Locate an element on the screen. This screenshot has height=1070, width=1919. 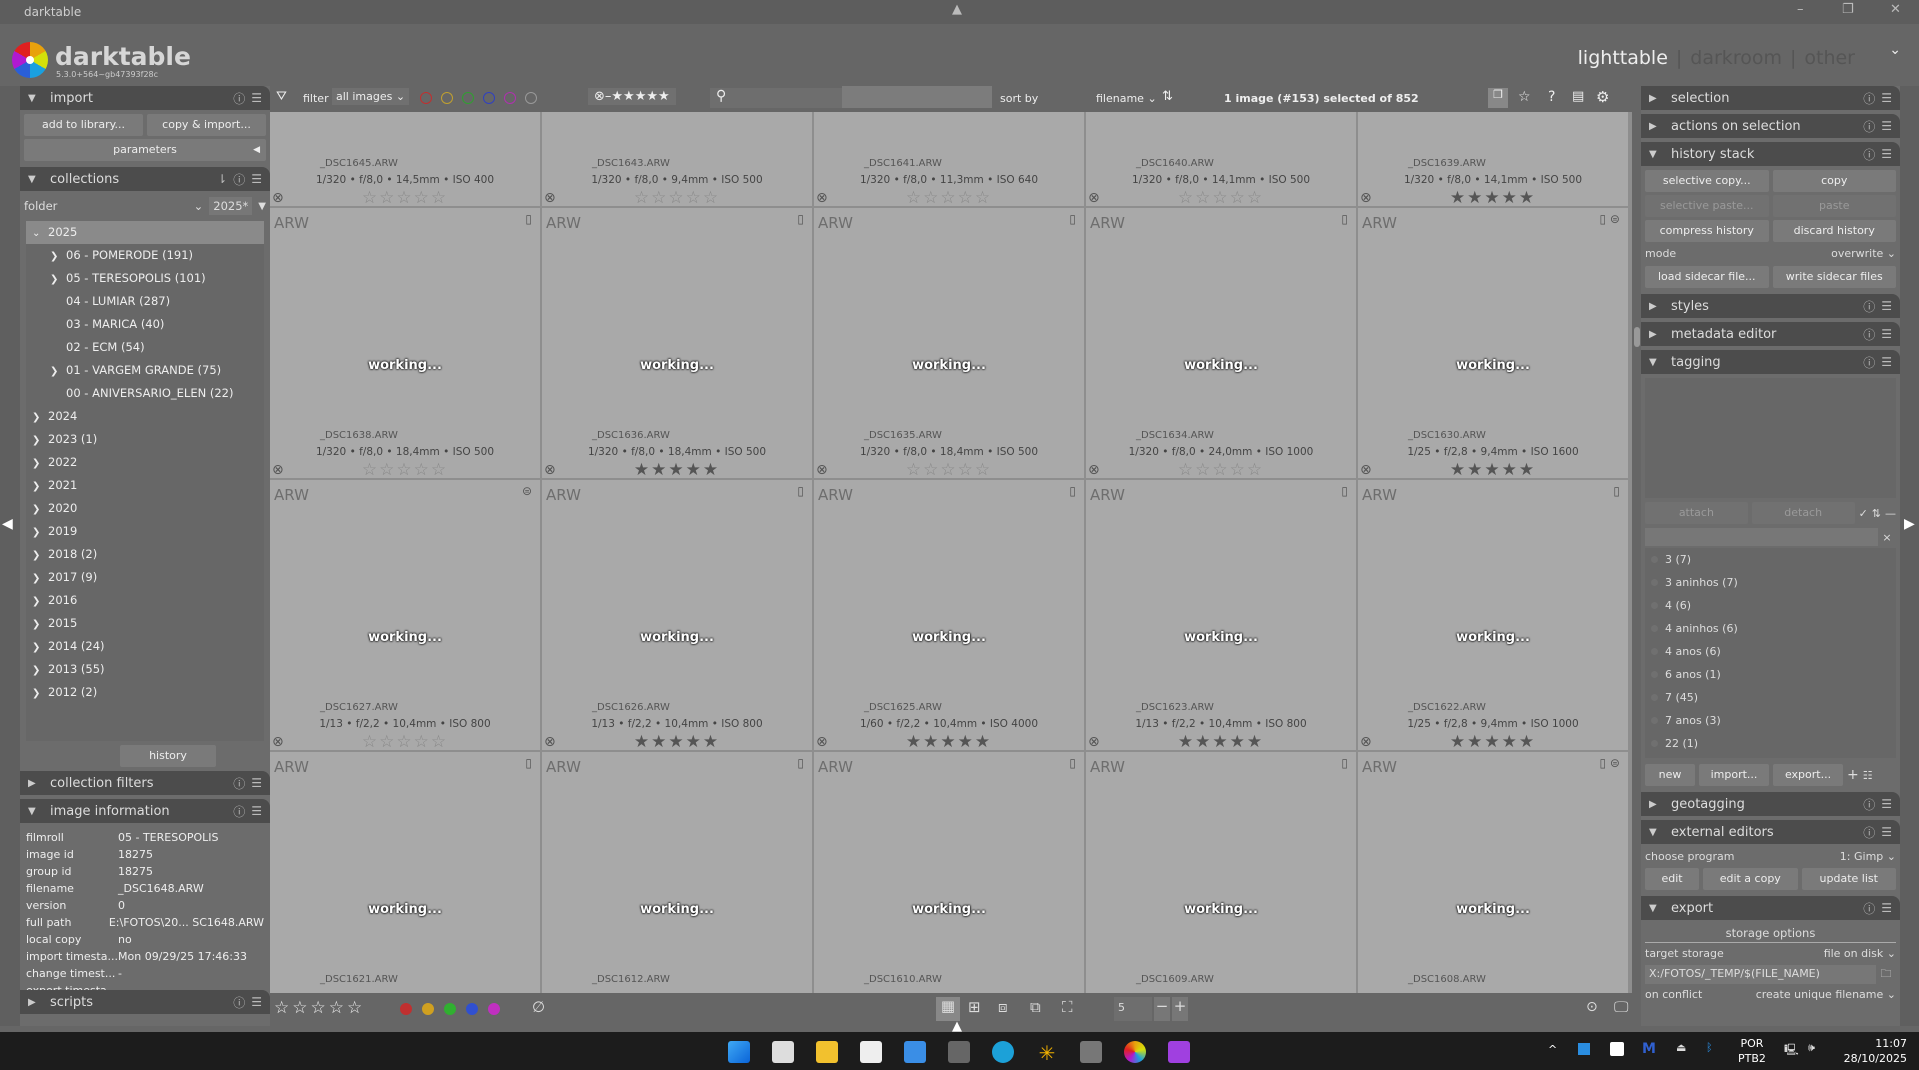
dropdown-icon: ▼ is located at coordinates (262, 206).